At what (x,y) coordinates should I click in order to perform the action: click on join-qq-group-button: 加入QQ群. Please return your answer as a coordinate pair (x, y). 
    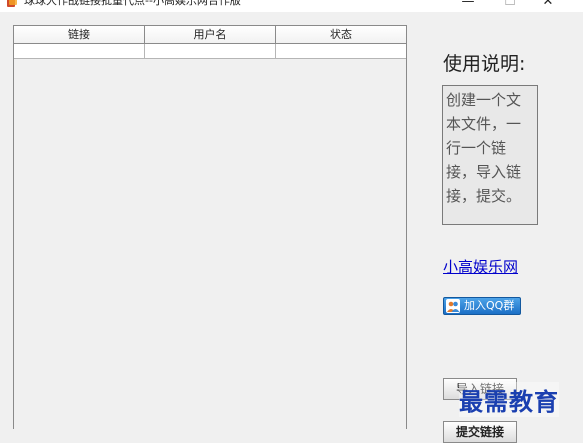
    Looking at the image, I should click on (482, 306).